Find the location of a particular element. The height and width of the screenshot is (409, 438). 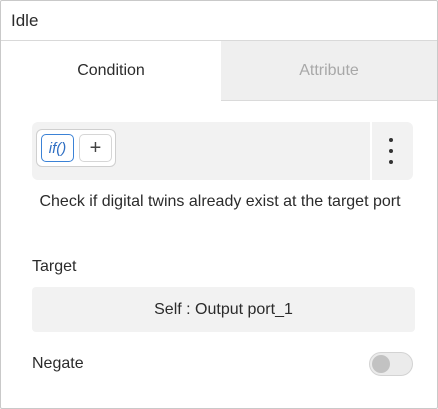

panel-title: Idle is located at coordinates (25, 20).